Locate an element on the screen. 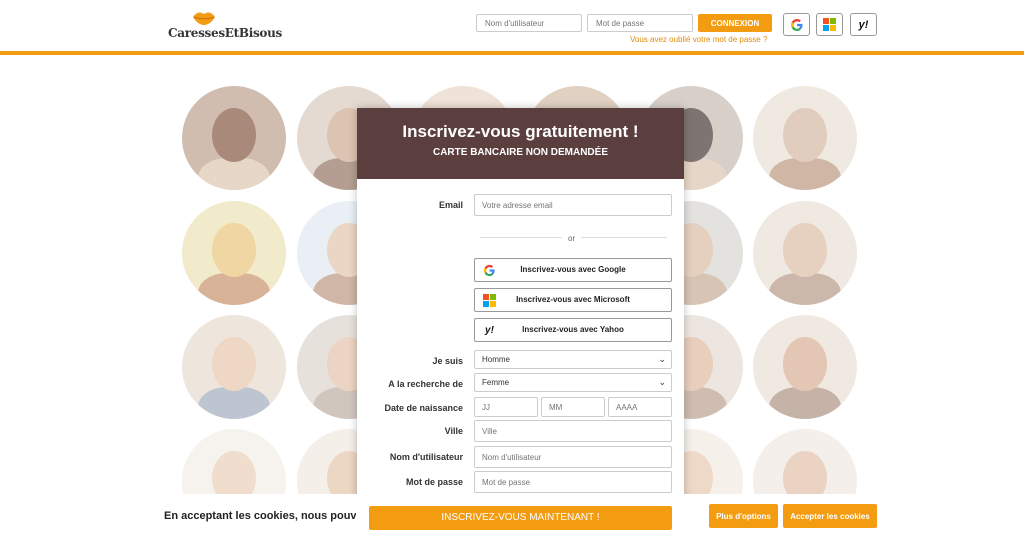 This screenshot has height=535, width=1024. username-label: Nom d'utilisateur is located at coordinates (426, 457).